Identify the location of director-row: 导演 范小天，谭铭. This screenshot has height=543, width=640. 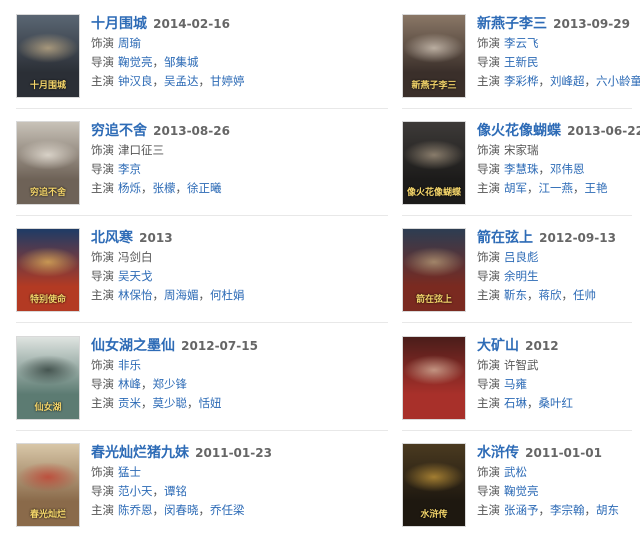
(181, 491).